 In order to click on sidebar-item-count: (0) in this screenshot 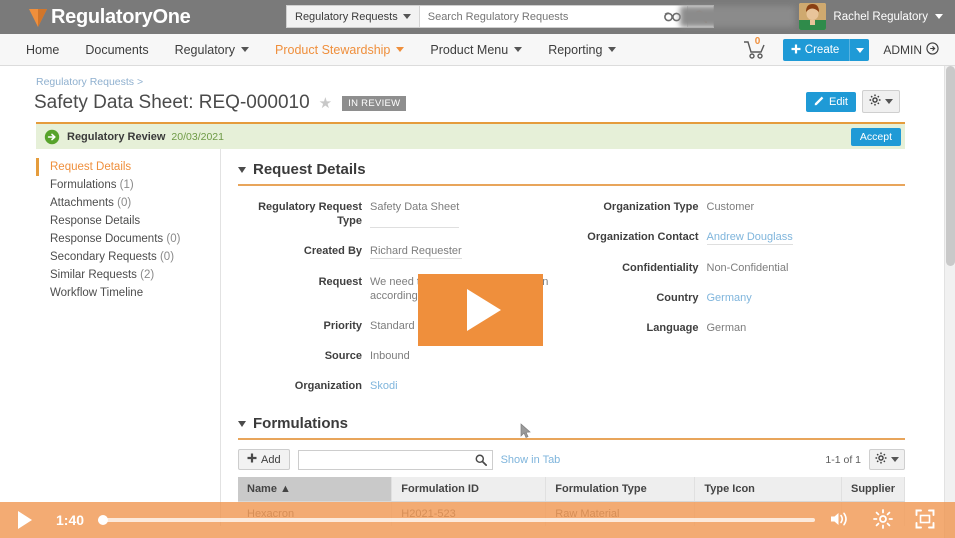, I will do `click(124, 203)`.